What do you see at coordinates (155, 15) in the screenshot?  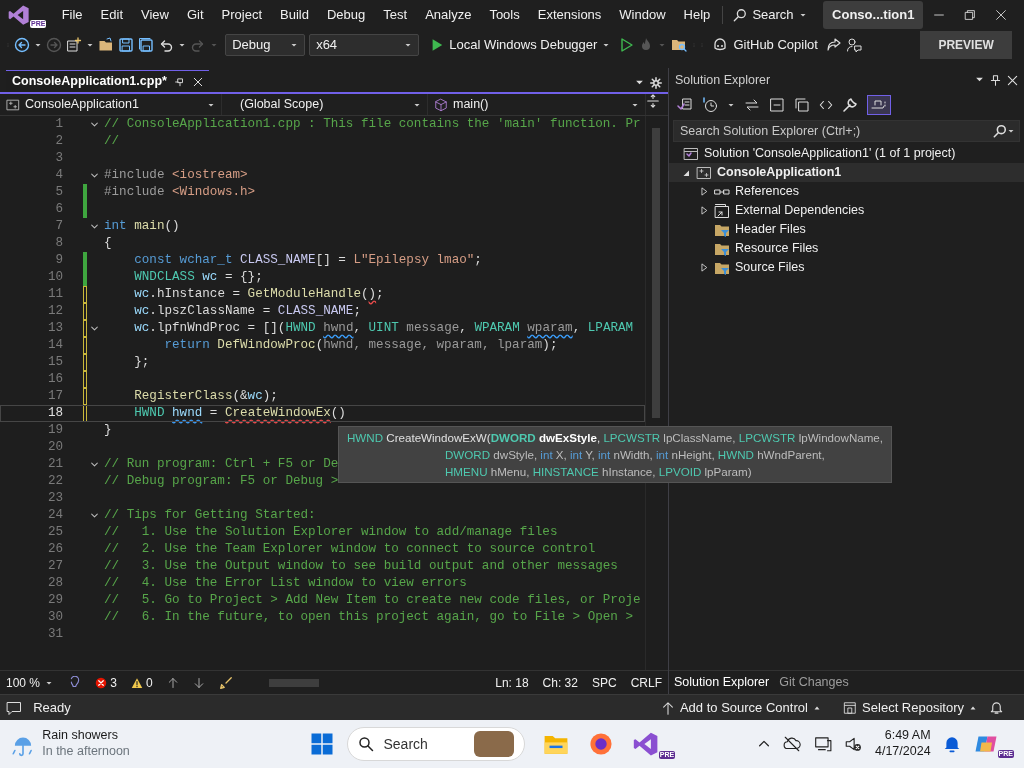 I see `menu-item: View` at bounding box center [155, 15].